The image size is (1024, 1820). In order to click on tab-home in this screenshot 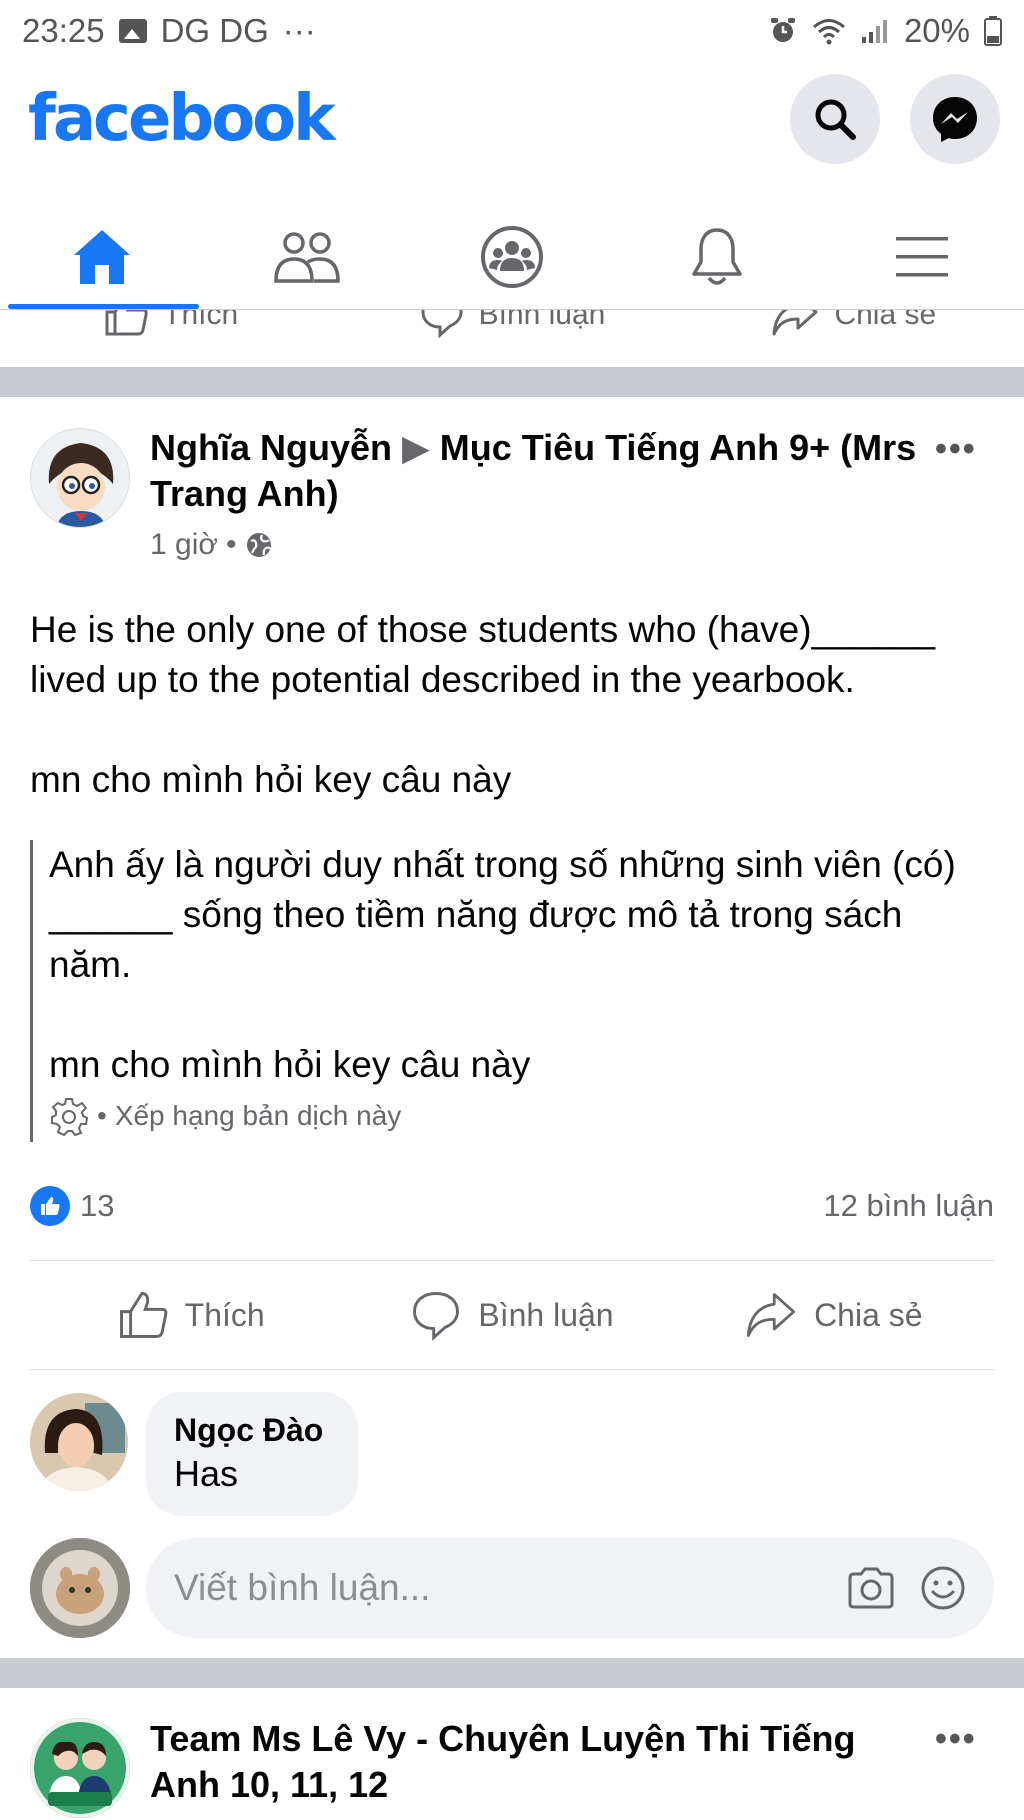, I will do `click(102, 257)`.